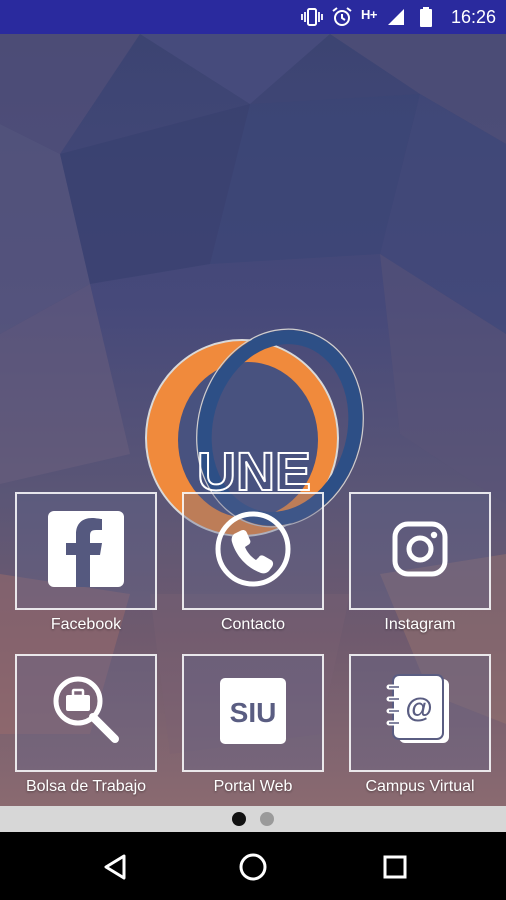 The width and height of the screenshot is (506, 900). What do you see at coordinates (420, 624) in the screenshot?
I see `instagram-label: Instagram` at bounding box center [420, 624].